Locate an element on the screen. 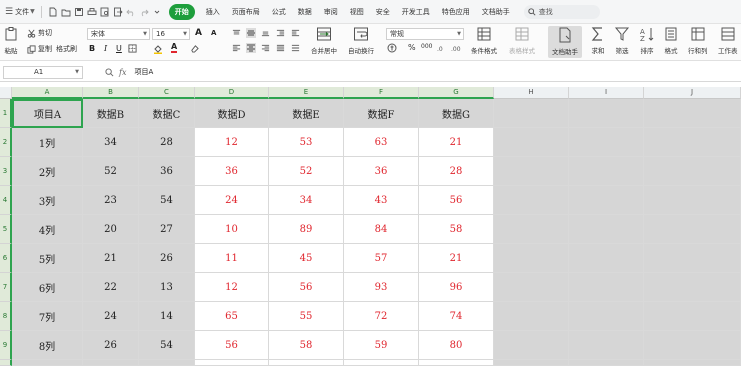  cell-i8 is located at coordinates (606, 316).